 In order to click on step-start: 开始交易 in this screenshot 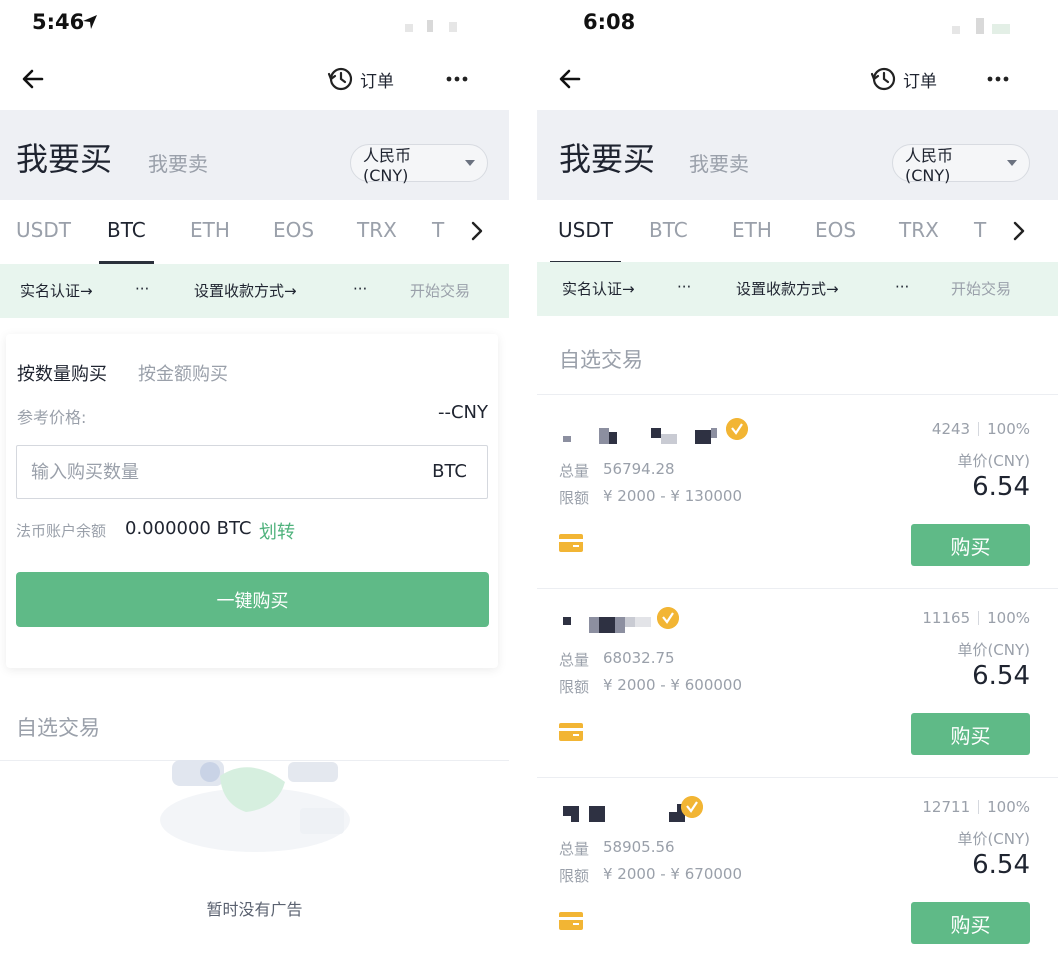, I will do `click(440, 291)`.